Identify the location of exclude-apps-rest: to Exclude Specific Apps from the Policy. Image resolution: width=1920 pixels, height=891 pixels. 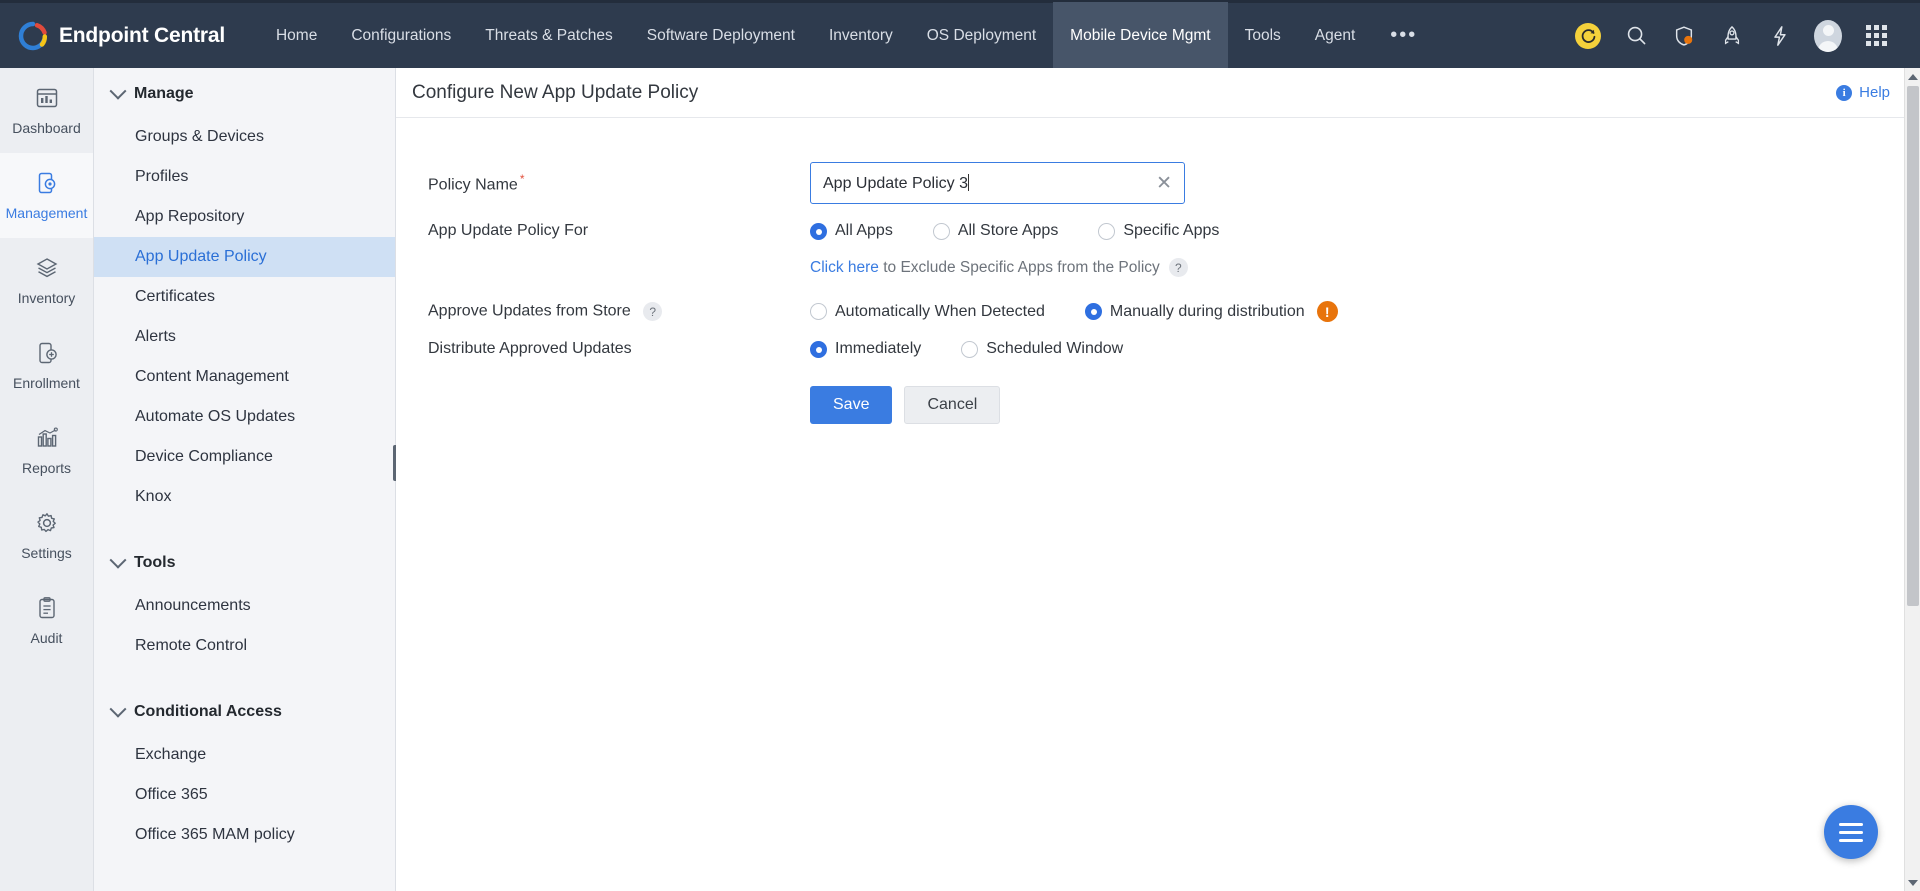
(1019, 267).